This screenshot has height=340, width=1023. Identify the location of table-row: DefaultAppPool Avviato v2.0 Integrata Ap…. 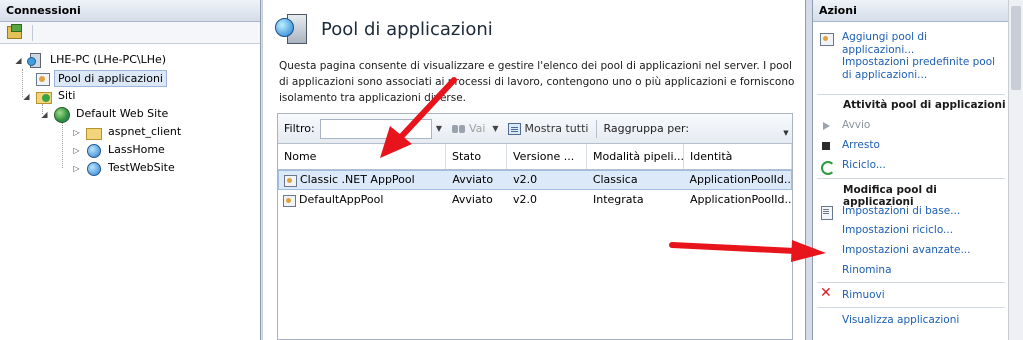
(535, 200).